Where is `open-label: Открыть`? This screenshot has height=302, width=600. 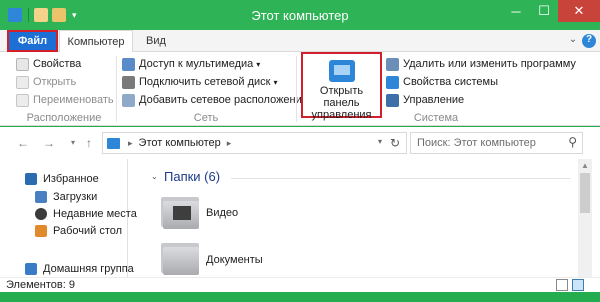 open-label: Открыть is located at coordinates (55, 82).